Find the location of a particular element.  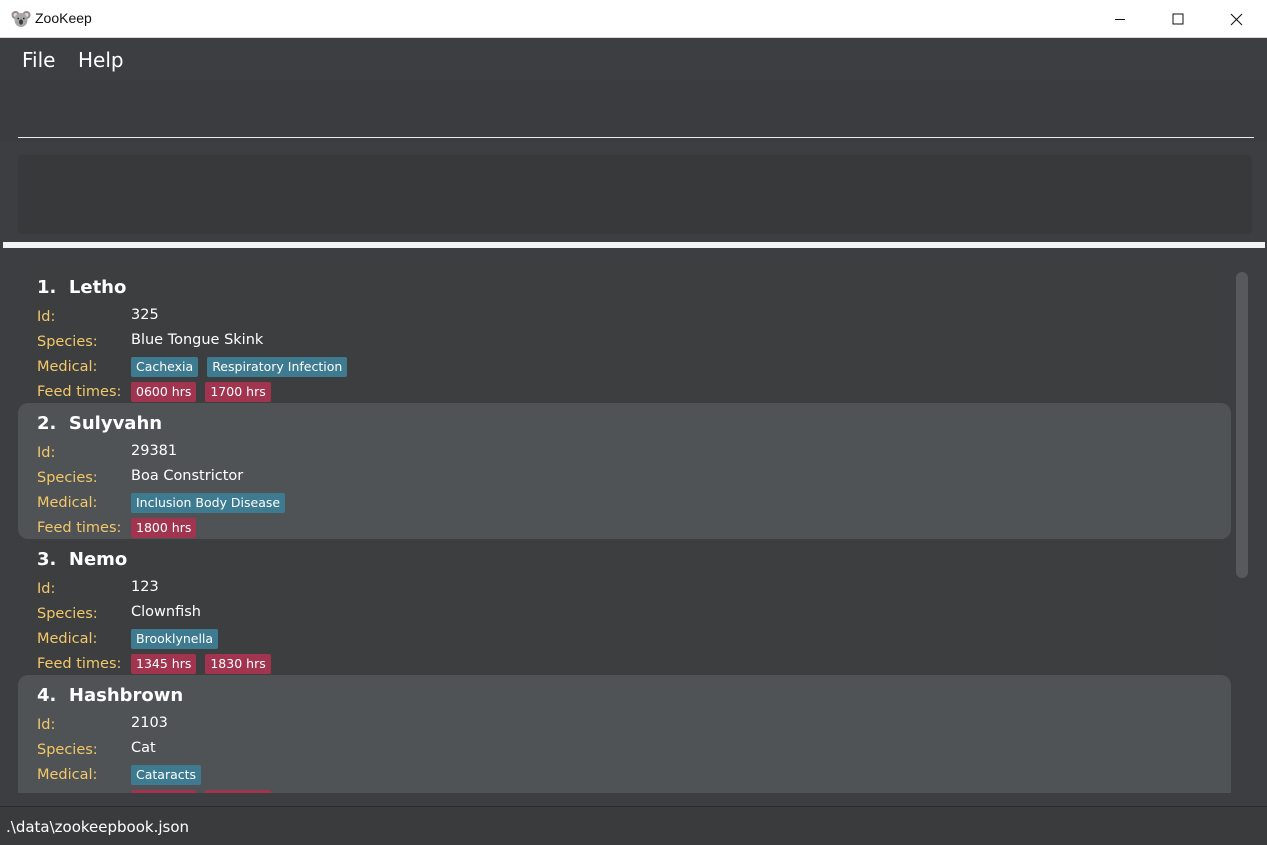

medical-tag: Cataracts is located at coordinates (166, 775).